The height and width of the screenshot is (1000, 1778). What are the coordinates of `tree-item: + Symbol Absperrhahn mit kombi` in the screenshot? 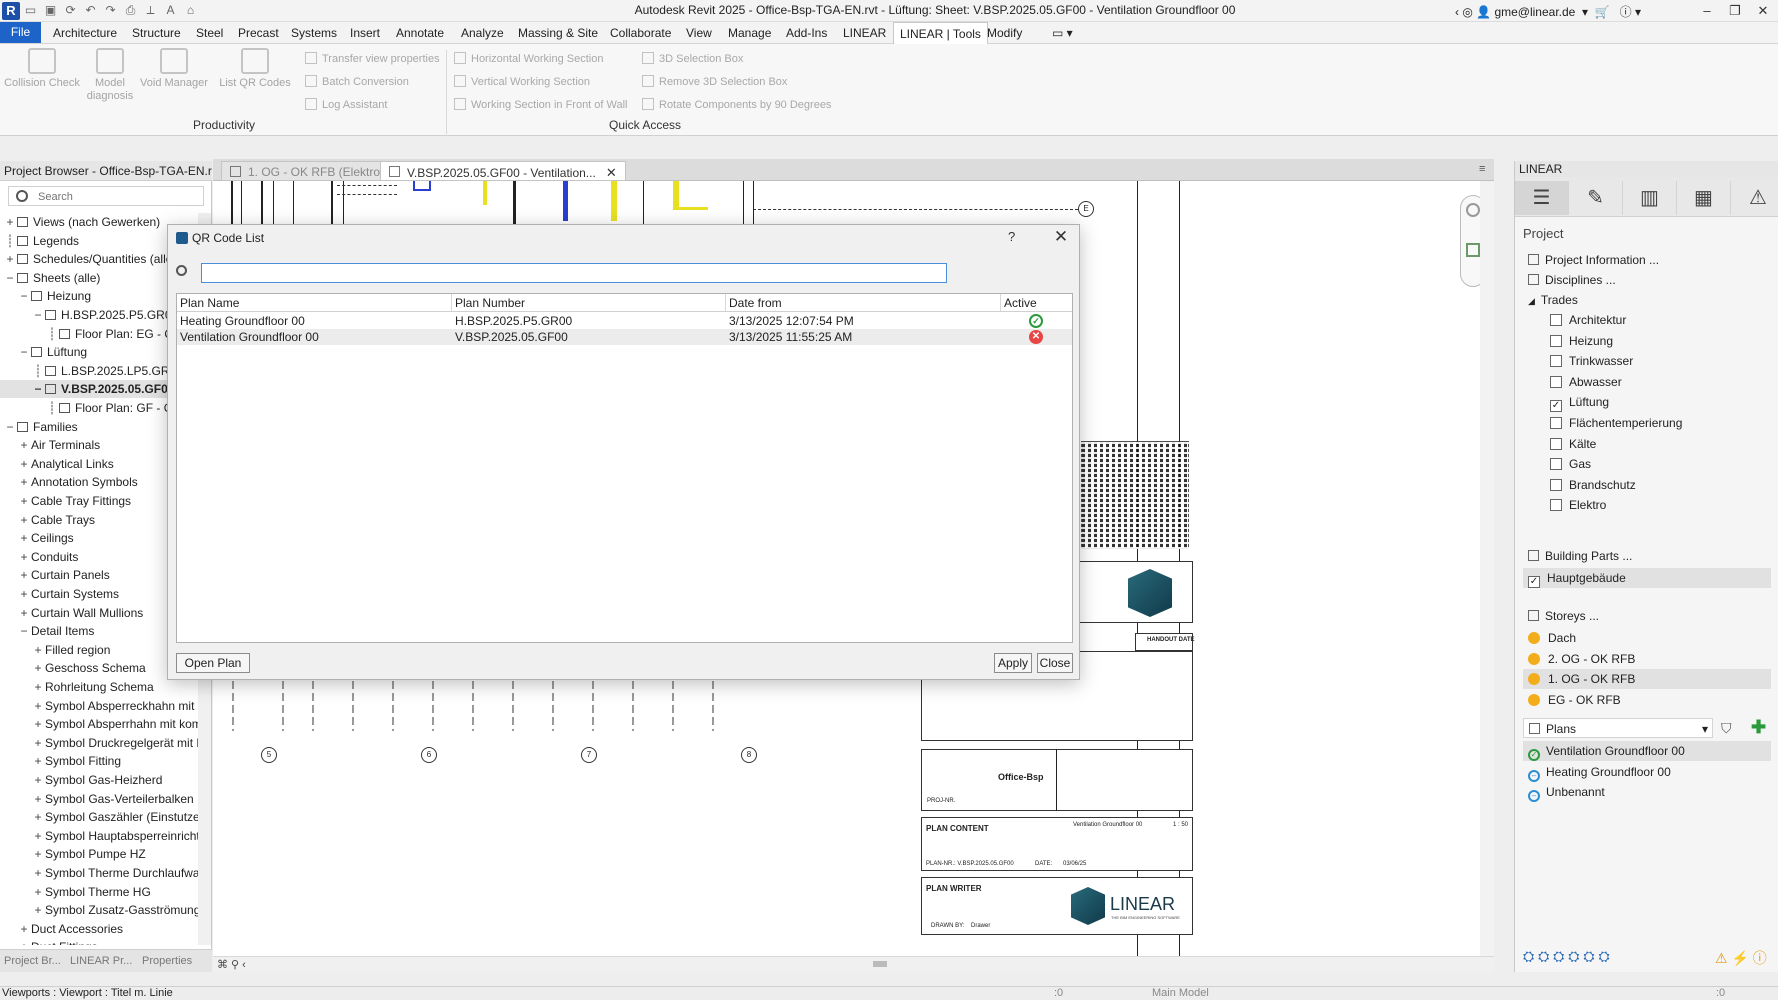 It's located at (99, 724).